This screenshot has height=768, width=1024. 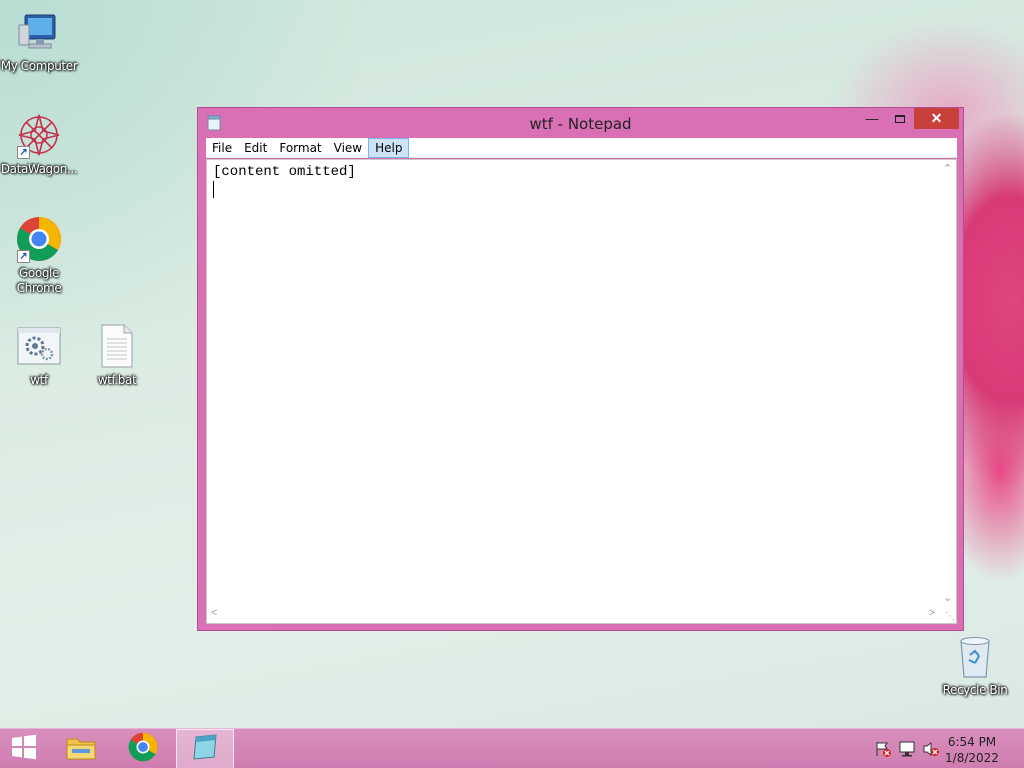 I want to click on minimize-button: —, so click(x=872, y=118).